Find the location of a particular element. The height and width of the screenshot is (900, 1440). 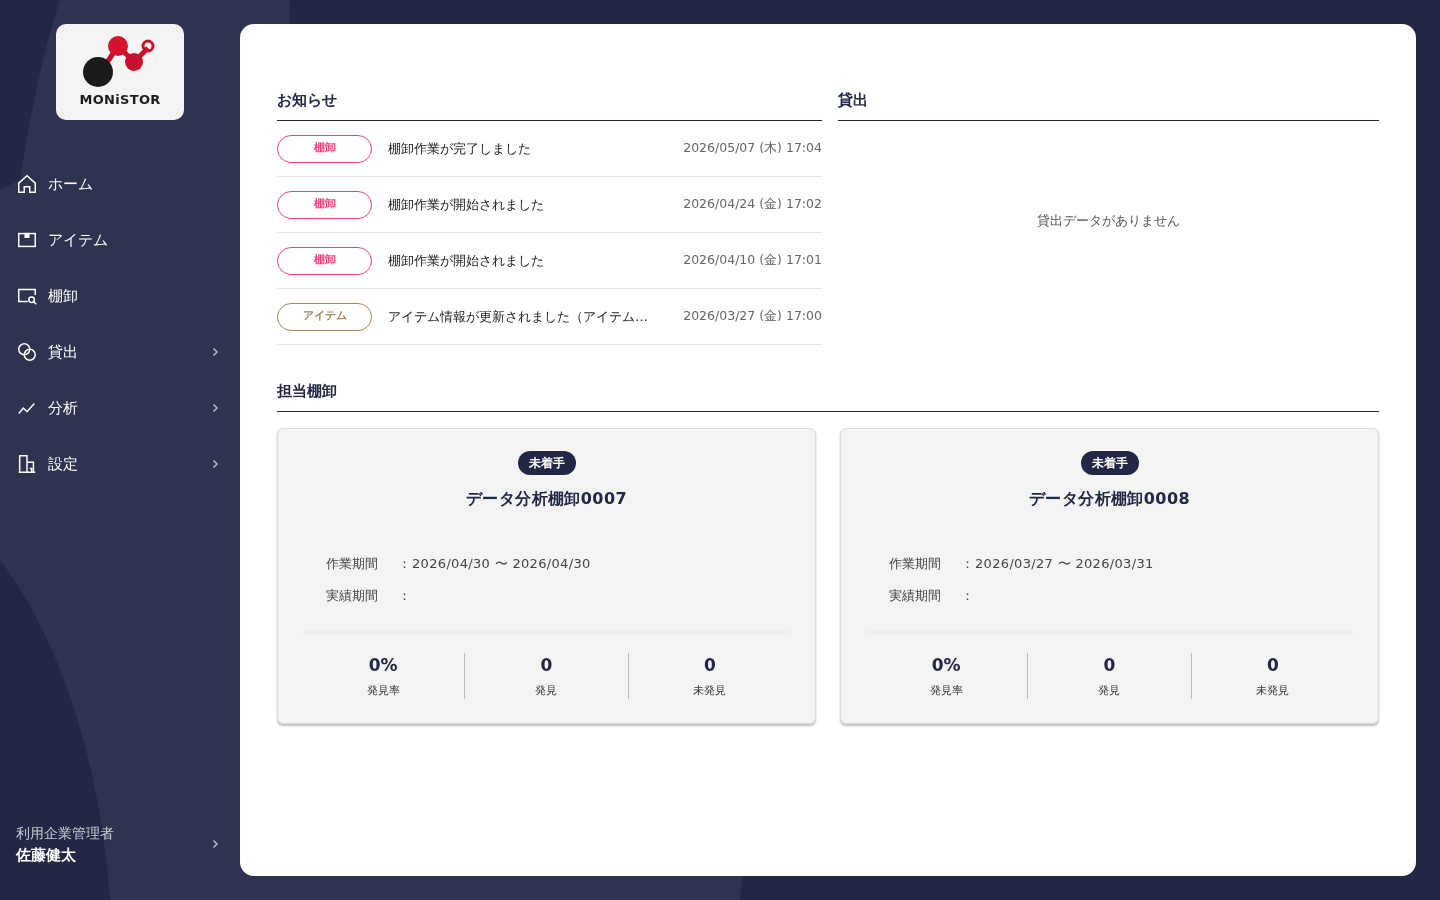

nav-item: 設定 is located at coordinates (120, 464).